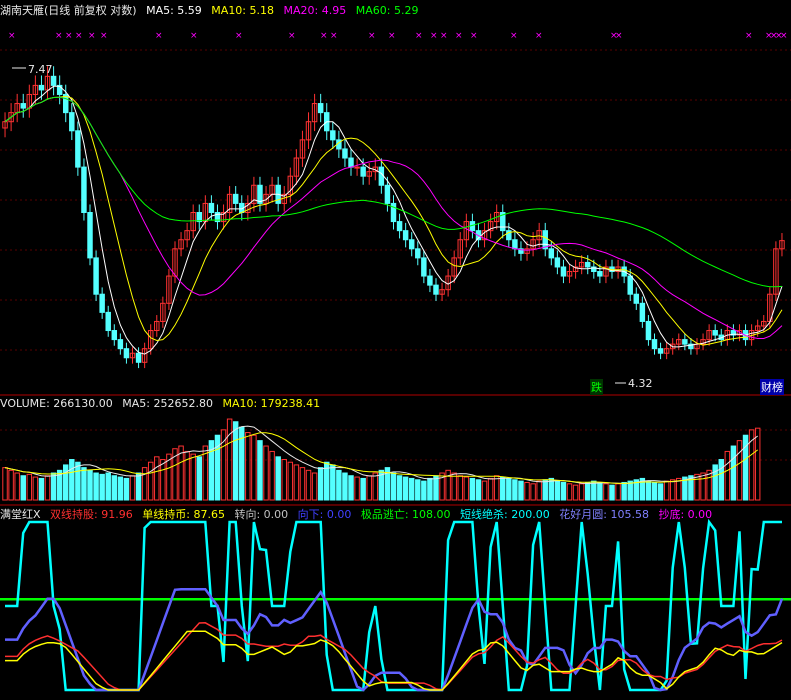 This screenshot has height=700, width=791. Describe the element at coordinates (596, 387) in the screenshot. I see `event-die-badge: 跌` at that location.